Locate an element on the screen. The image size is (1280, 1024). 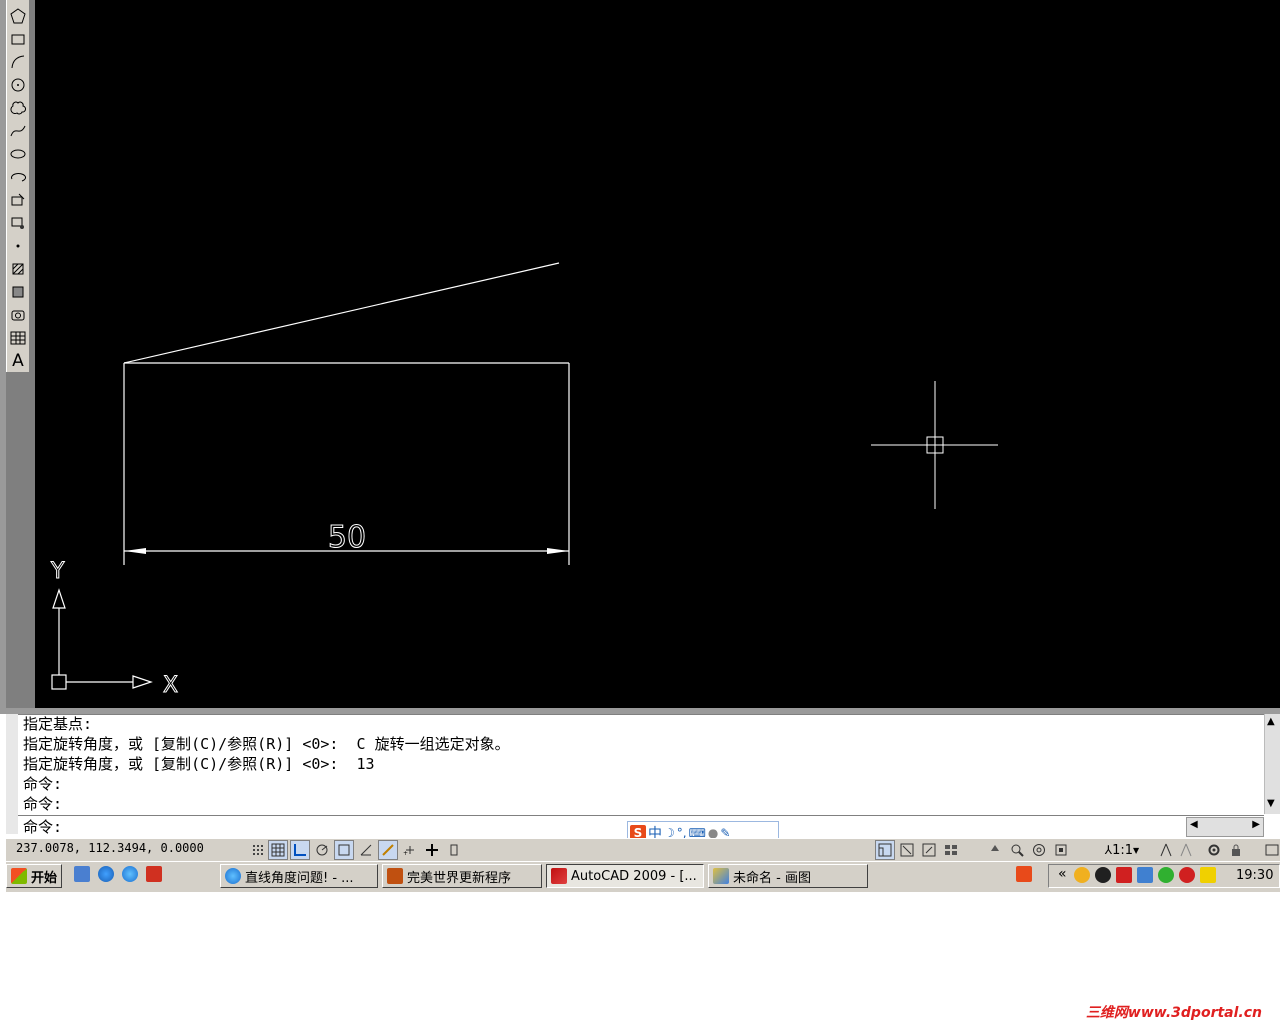
make-block-icon is located at coordinates (18, 223).